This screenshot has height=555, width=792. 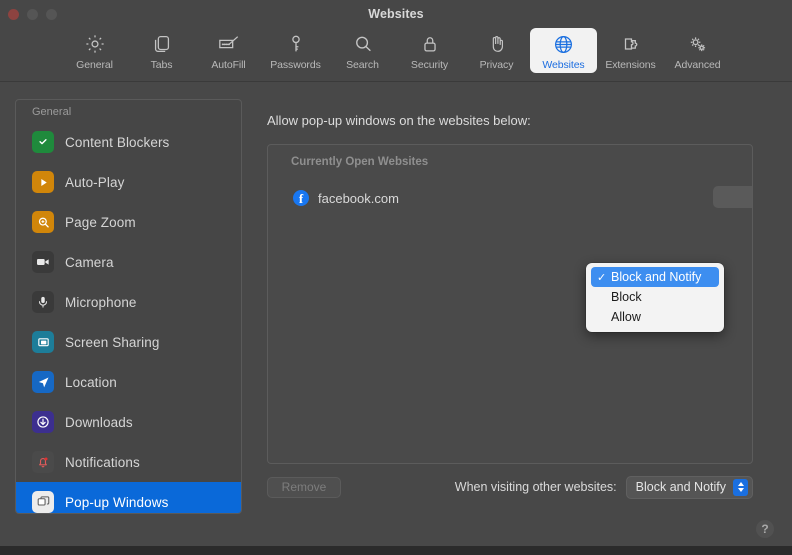 I want to click on sidebar-item-page-zoom: Page Zoom, so click(x=128, y=222).